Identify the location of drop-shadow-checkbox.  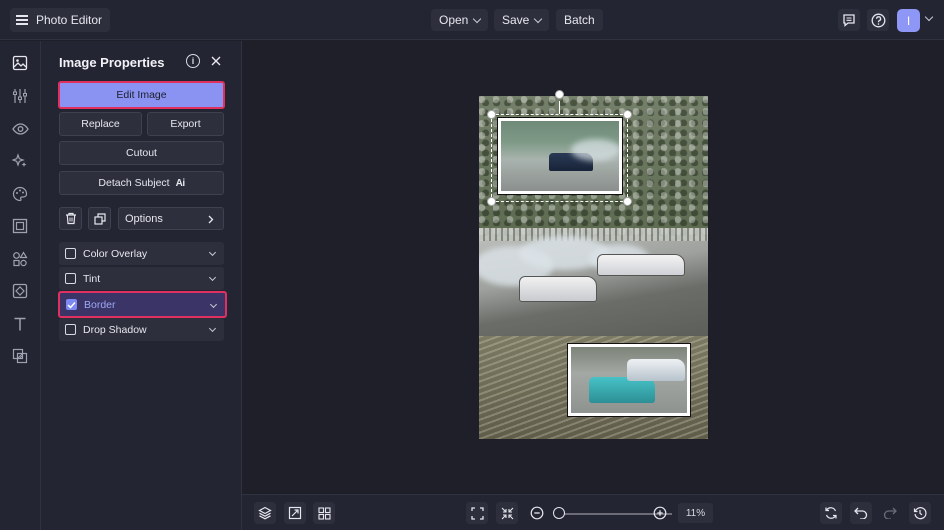
(70, 329).